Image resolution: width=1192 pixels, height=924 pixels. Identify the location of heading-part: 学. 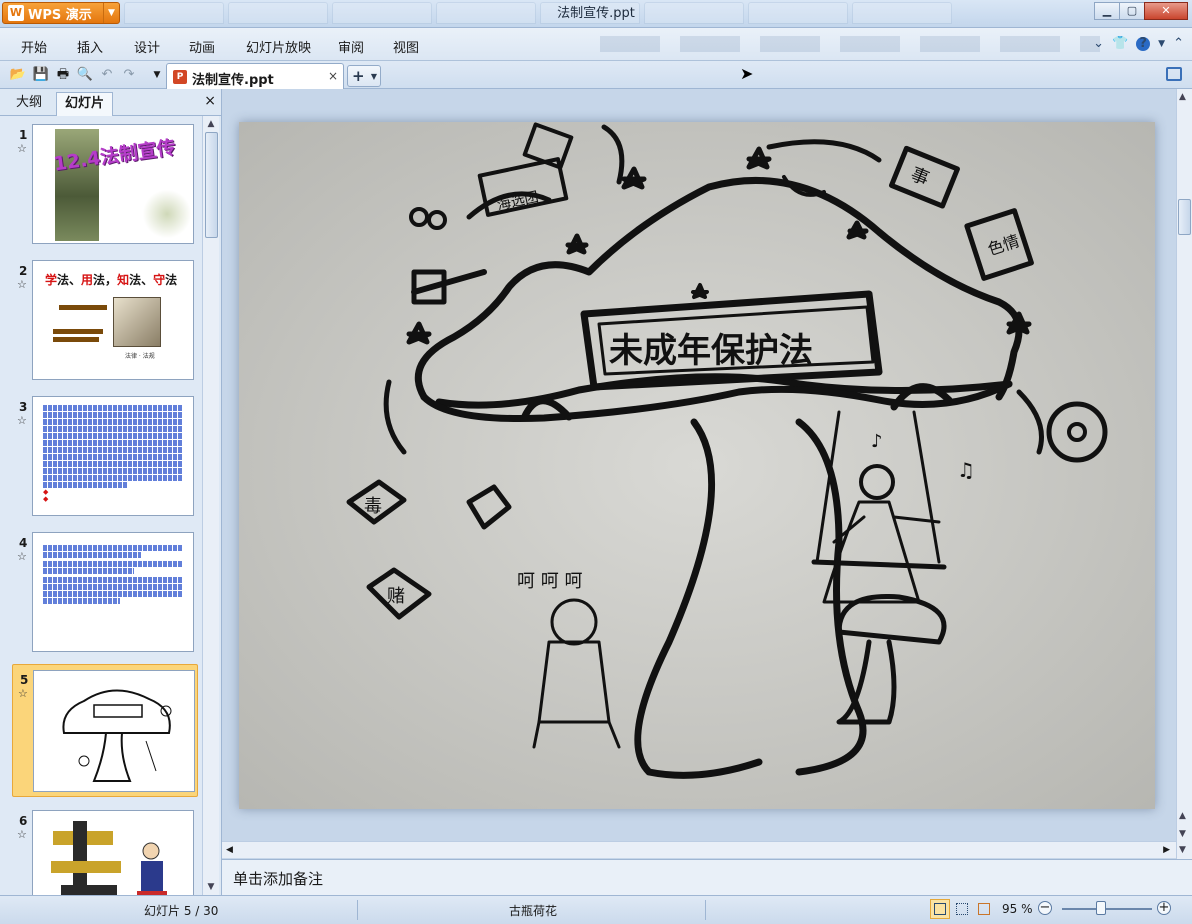
(51, 280).